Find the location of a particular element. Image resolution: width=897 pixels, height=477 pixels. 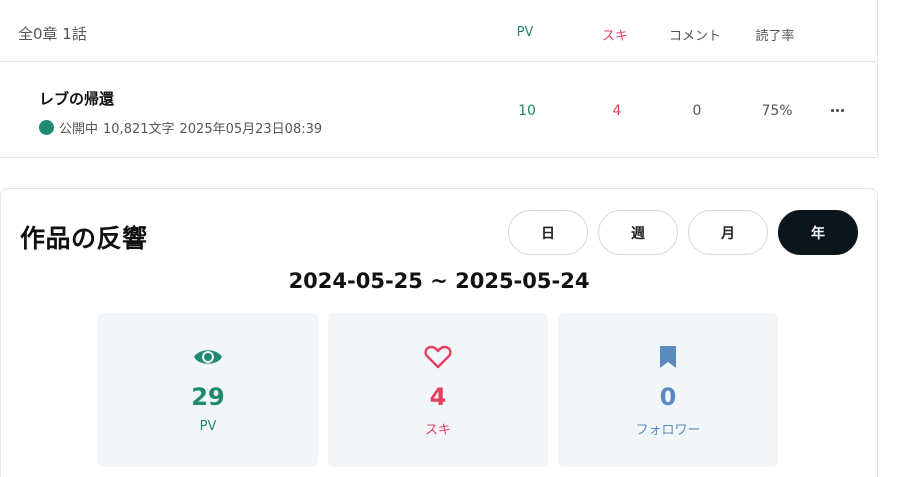

more-options-icon is located at coordinates (837, 110).